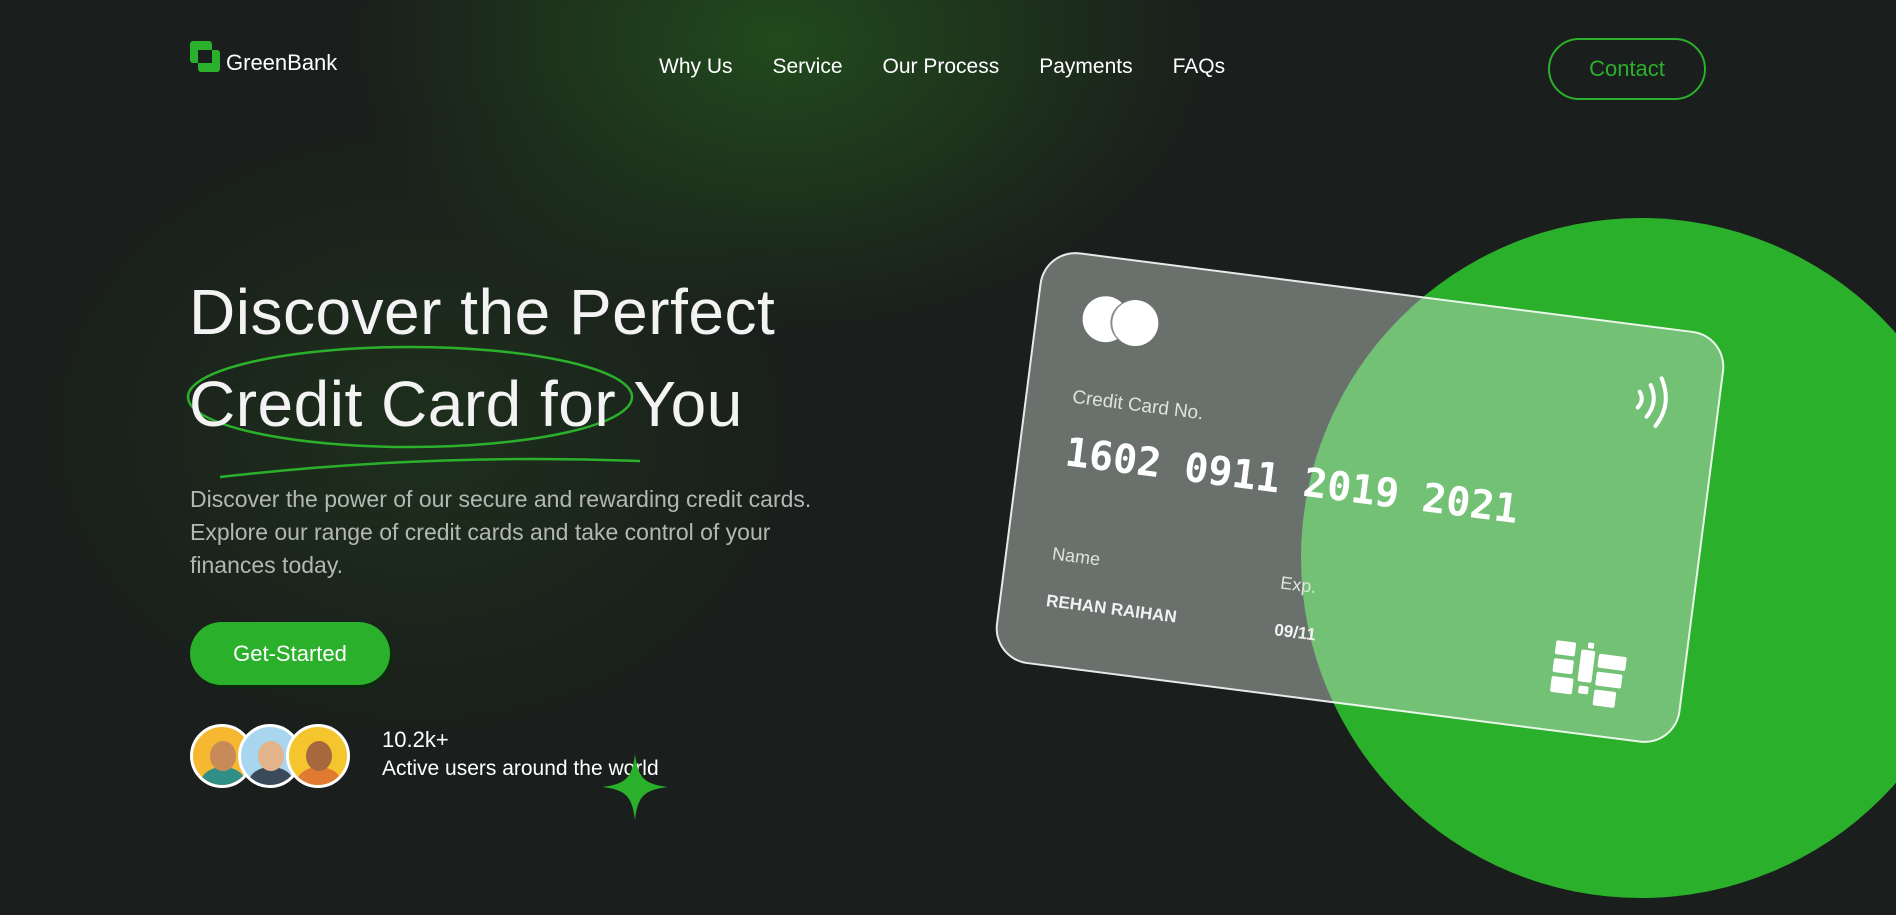  What do you see at coordinates (1085, 67) in the screenshot?
I see `nav-item-payments: Payments` at bounding box center [1085, 67].